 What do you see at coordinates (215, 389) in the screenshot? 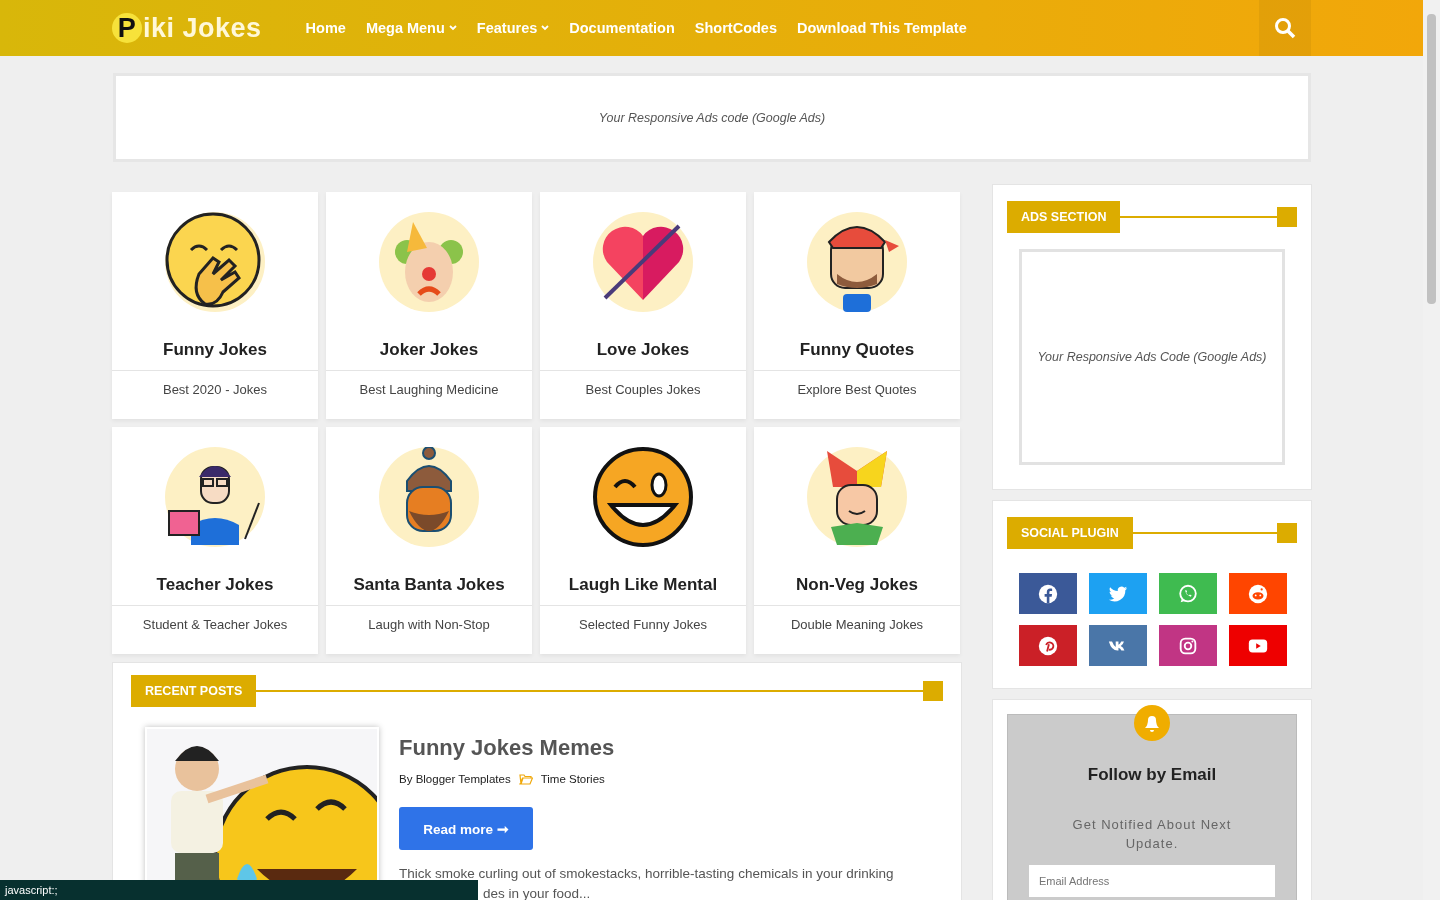
I see `category-subtitle: Best 2020 - Jokes` at bounding box center [215, 389].